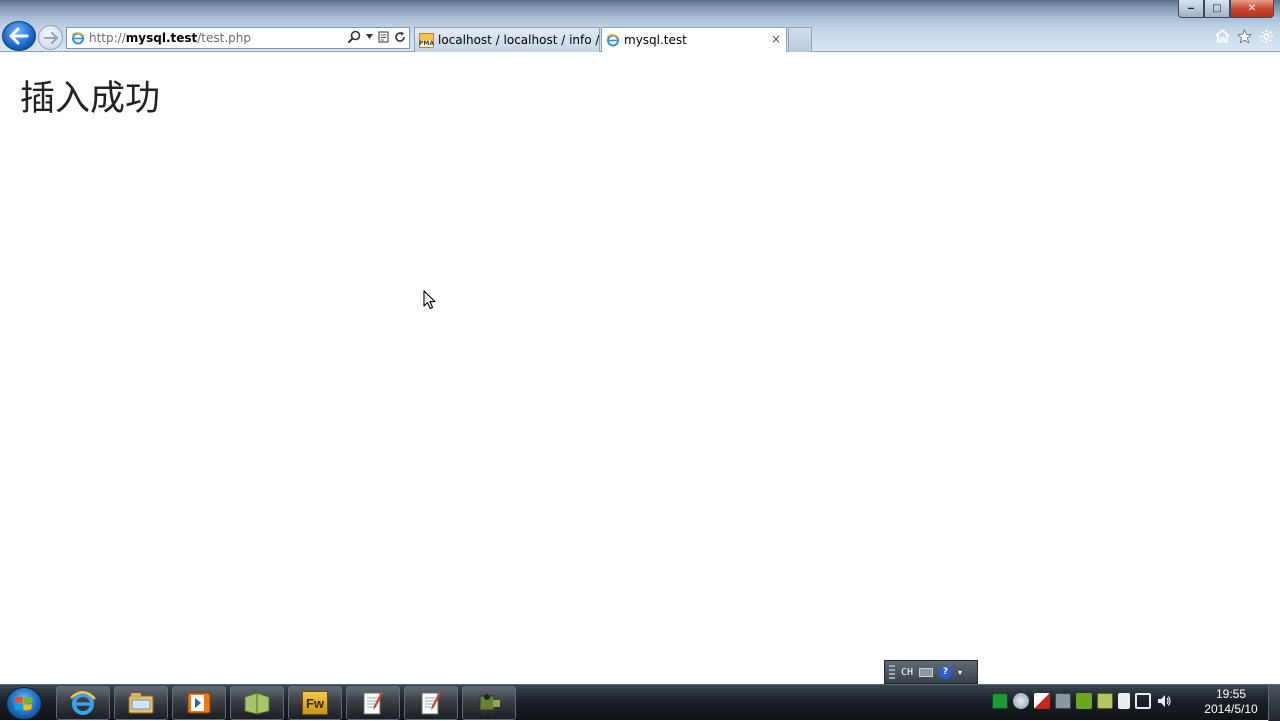  Describe the element at coordinates (383, 36) in the screenshot. I see `compatibility-view-icon` at that location.